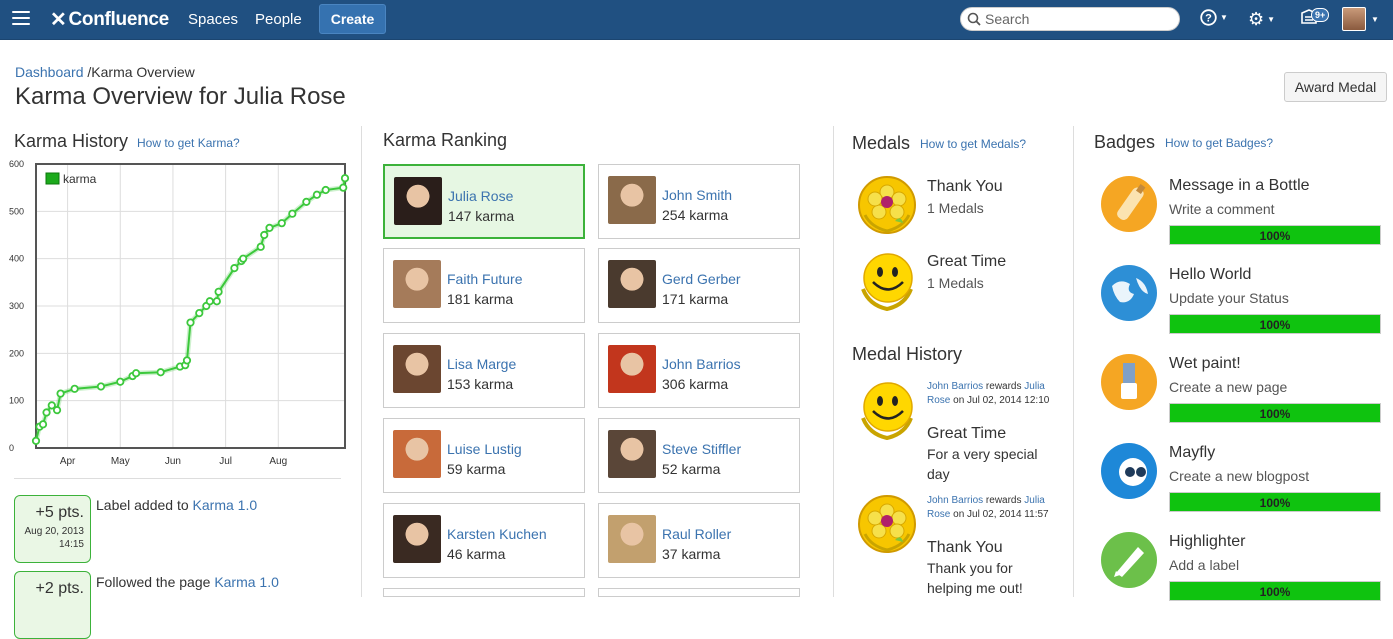 The height and width of the screenshot is (639, 1393). What do you see at coordinates (1239, 185) in the screenshot?
I see `badge-name: Message in a Bottle` at bounding box center [1239, 185].